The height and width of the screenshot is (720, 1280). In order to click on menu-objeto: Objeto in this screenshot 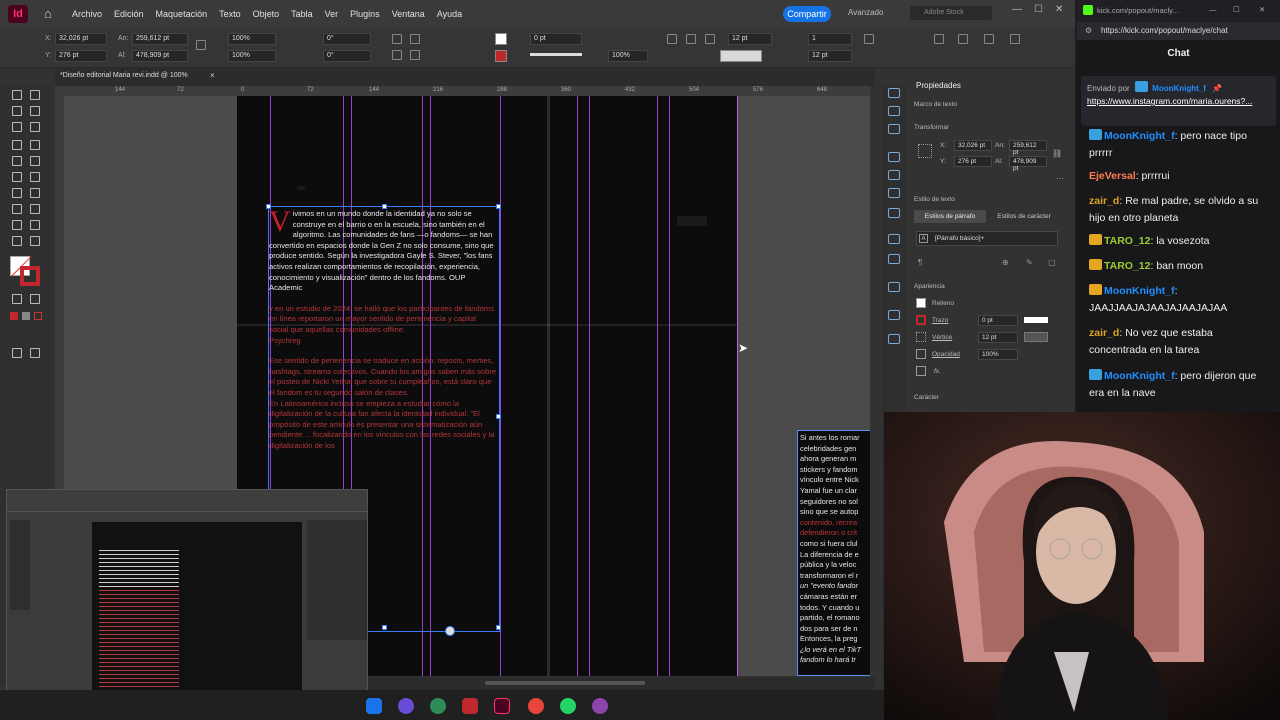, I will do `click(266, 14)`.